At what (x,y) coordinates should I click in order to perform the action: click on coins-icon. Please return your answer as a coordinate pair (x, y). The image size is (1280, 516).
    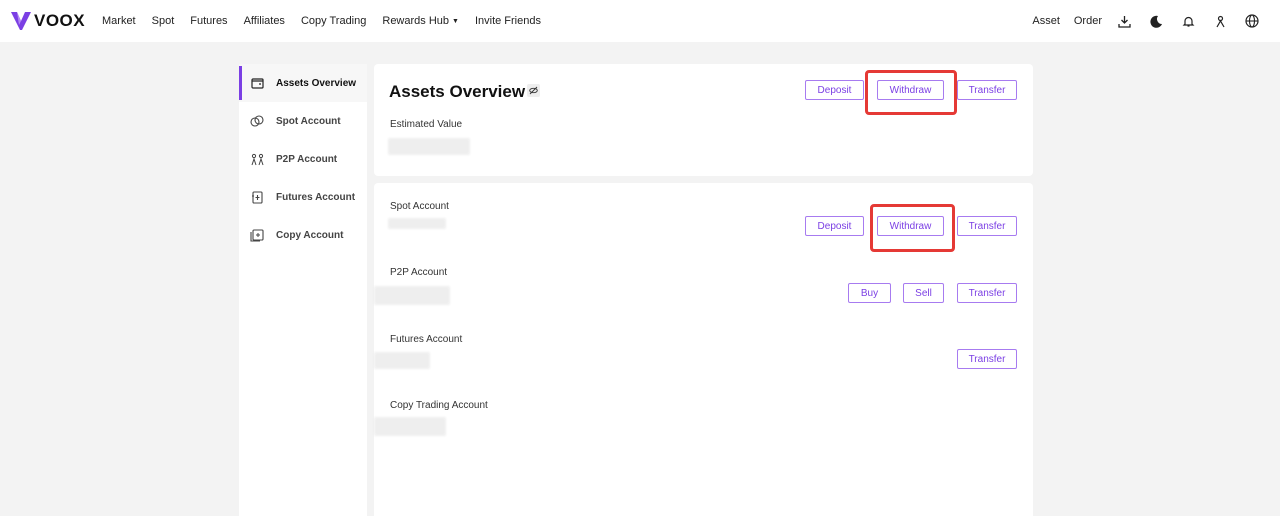
    Looking at the image, I should click on (257, 121).